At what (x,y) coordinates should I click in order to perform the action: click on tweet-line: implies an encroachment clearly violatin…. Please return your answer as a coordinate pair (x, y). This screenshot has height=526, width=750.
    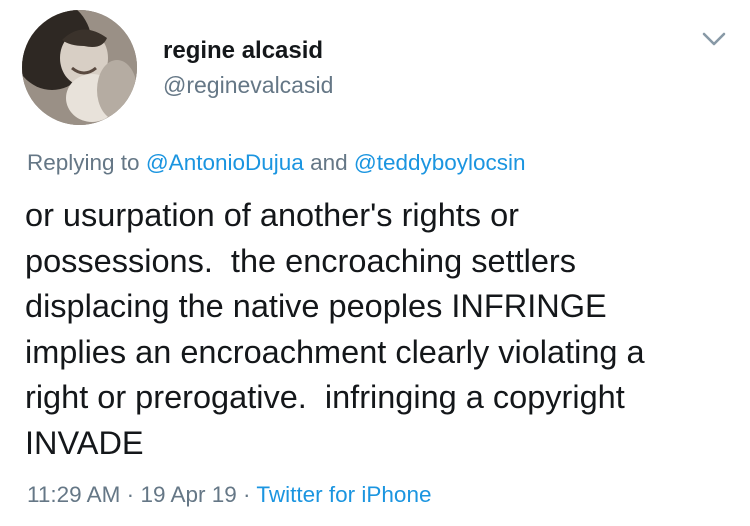
    Looking at the image, I should click on (335, 351).